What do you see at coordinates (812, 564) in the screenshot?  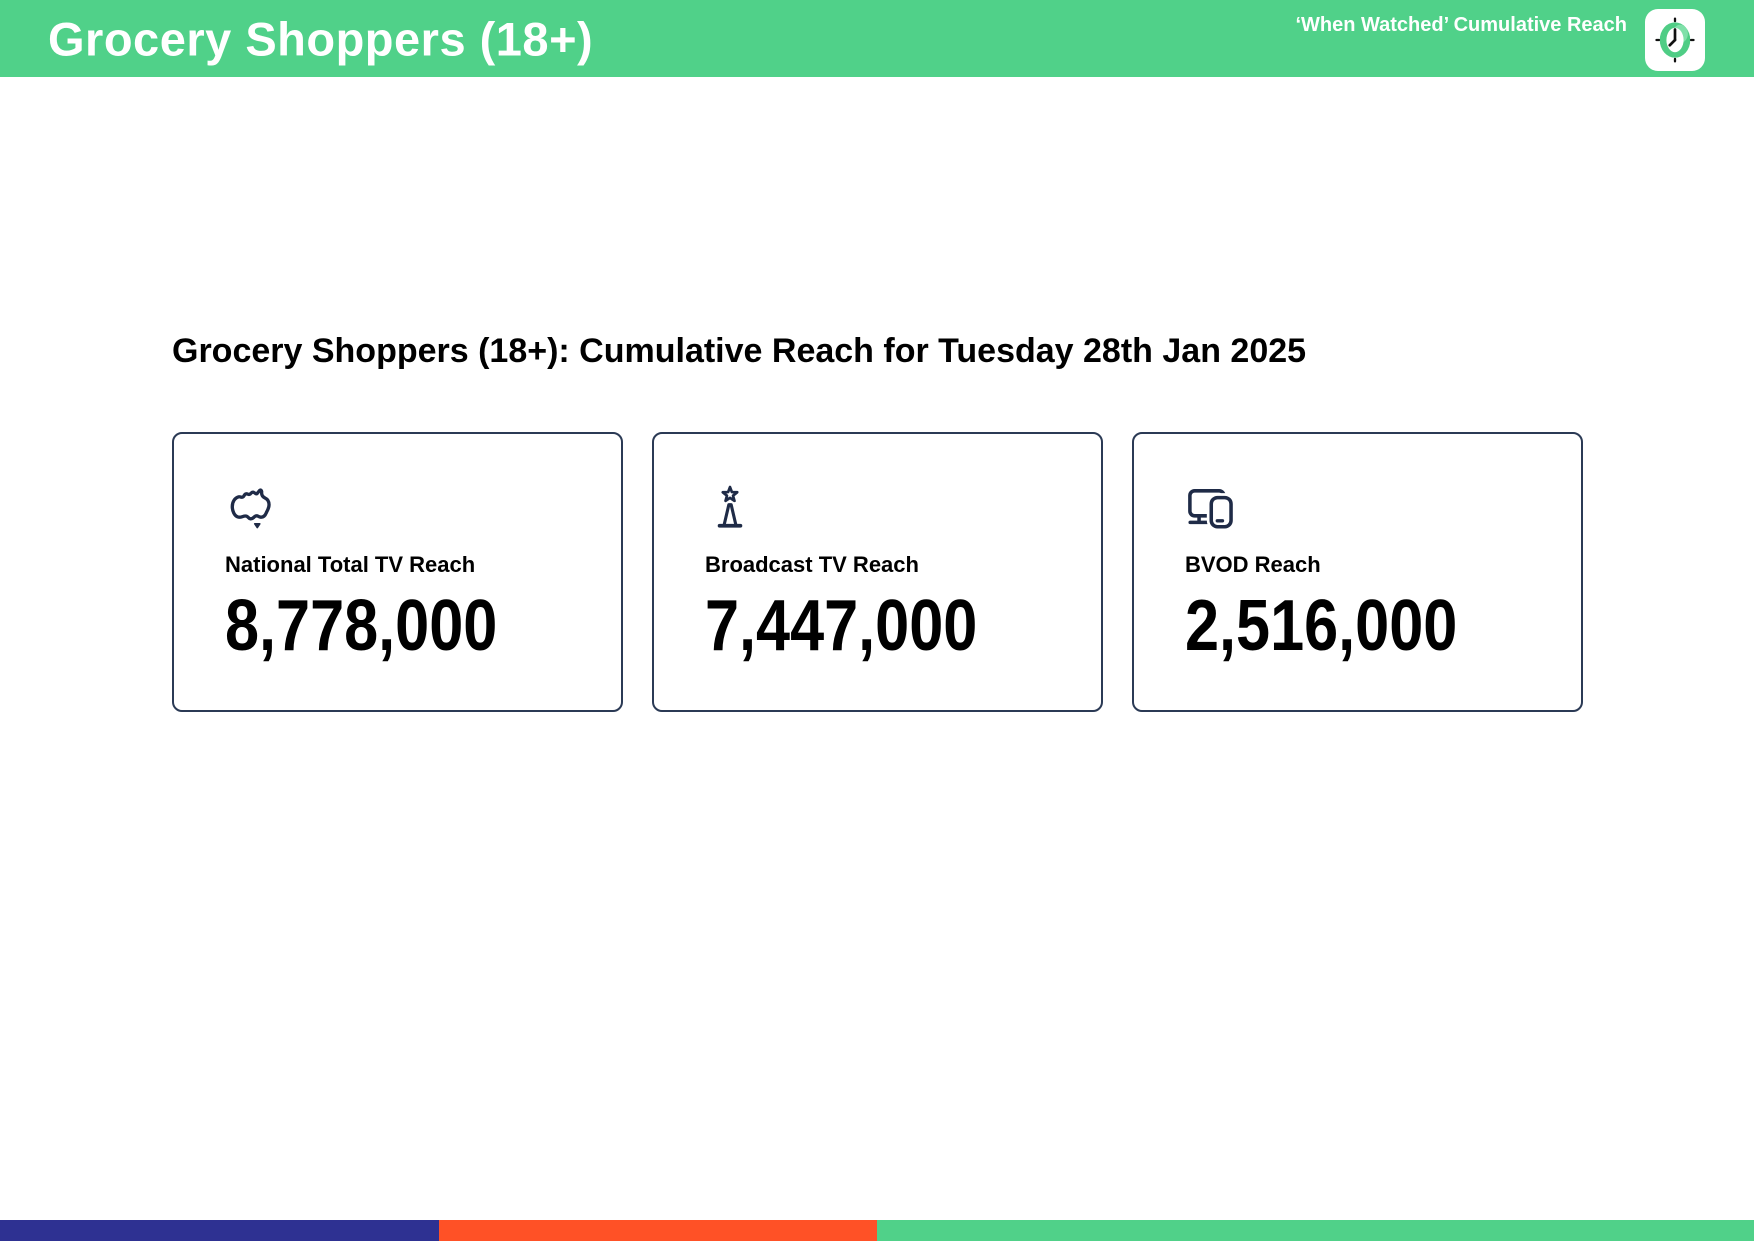 I see `kpi-label: Broadcast TV Reach` at bounding box center [812, 564].